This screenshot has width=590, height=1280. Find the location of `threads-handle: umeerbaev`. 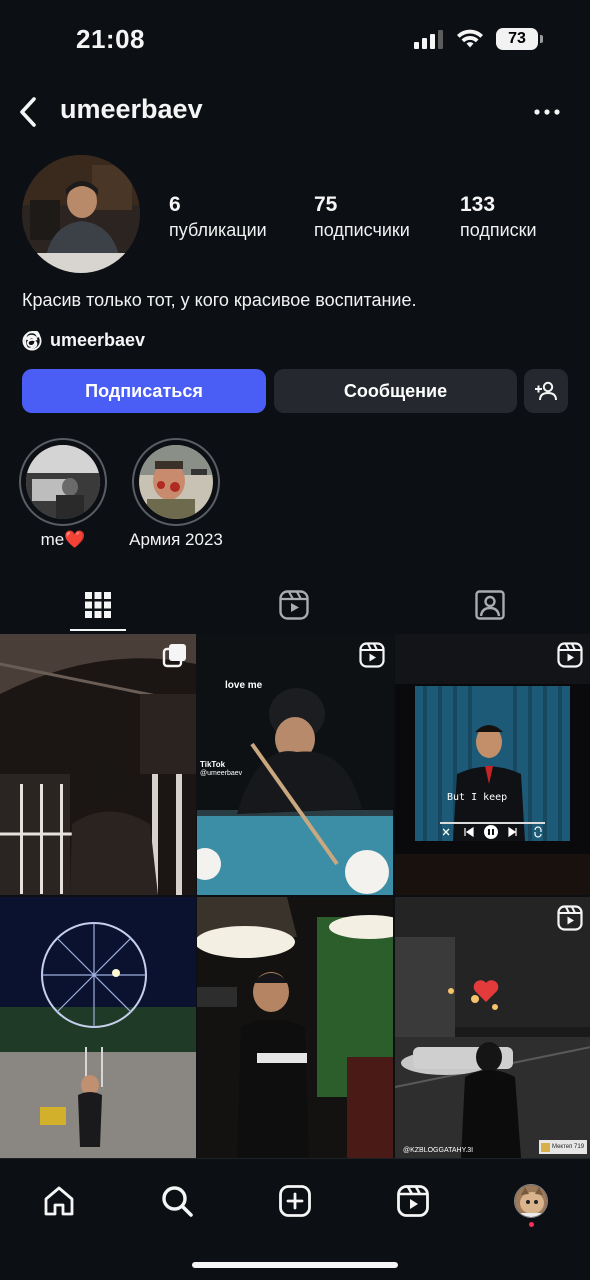

threads-handle: umeerbaev is located at coordinates (98, 340).